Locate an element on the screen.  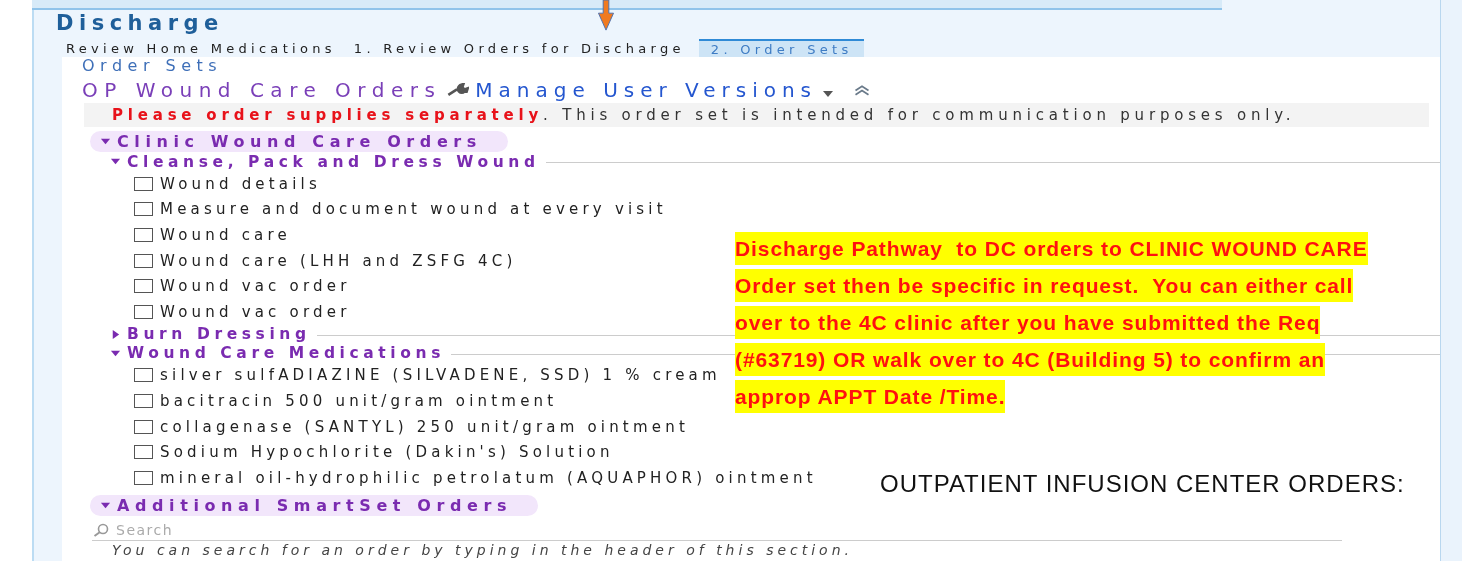
wrench-icon is located at coordinates (458, 90).